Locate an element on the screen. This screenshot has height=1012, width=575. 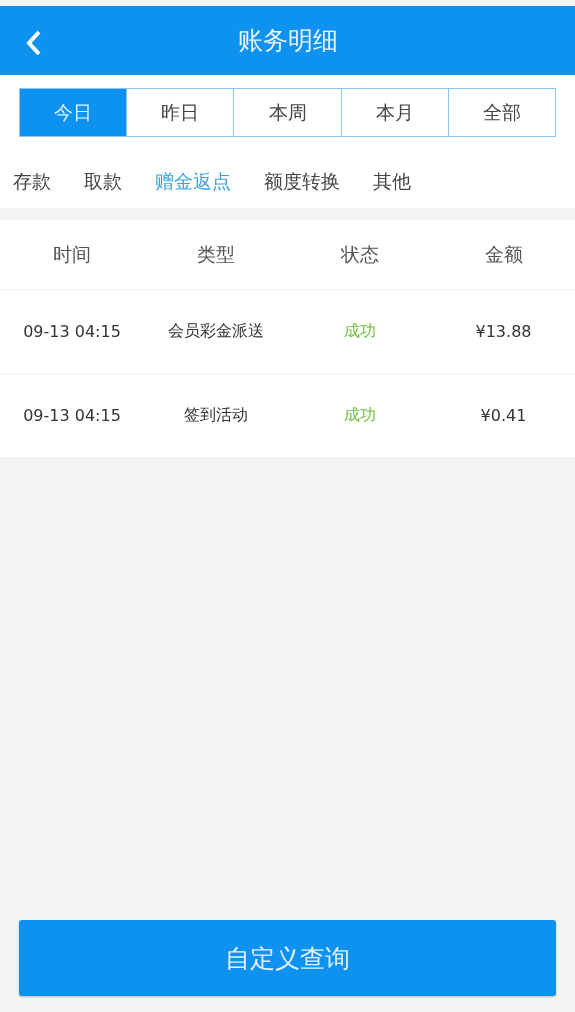
back-icon is located at coordinates (34, 43).